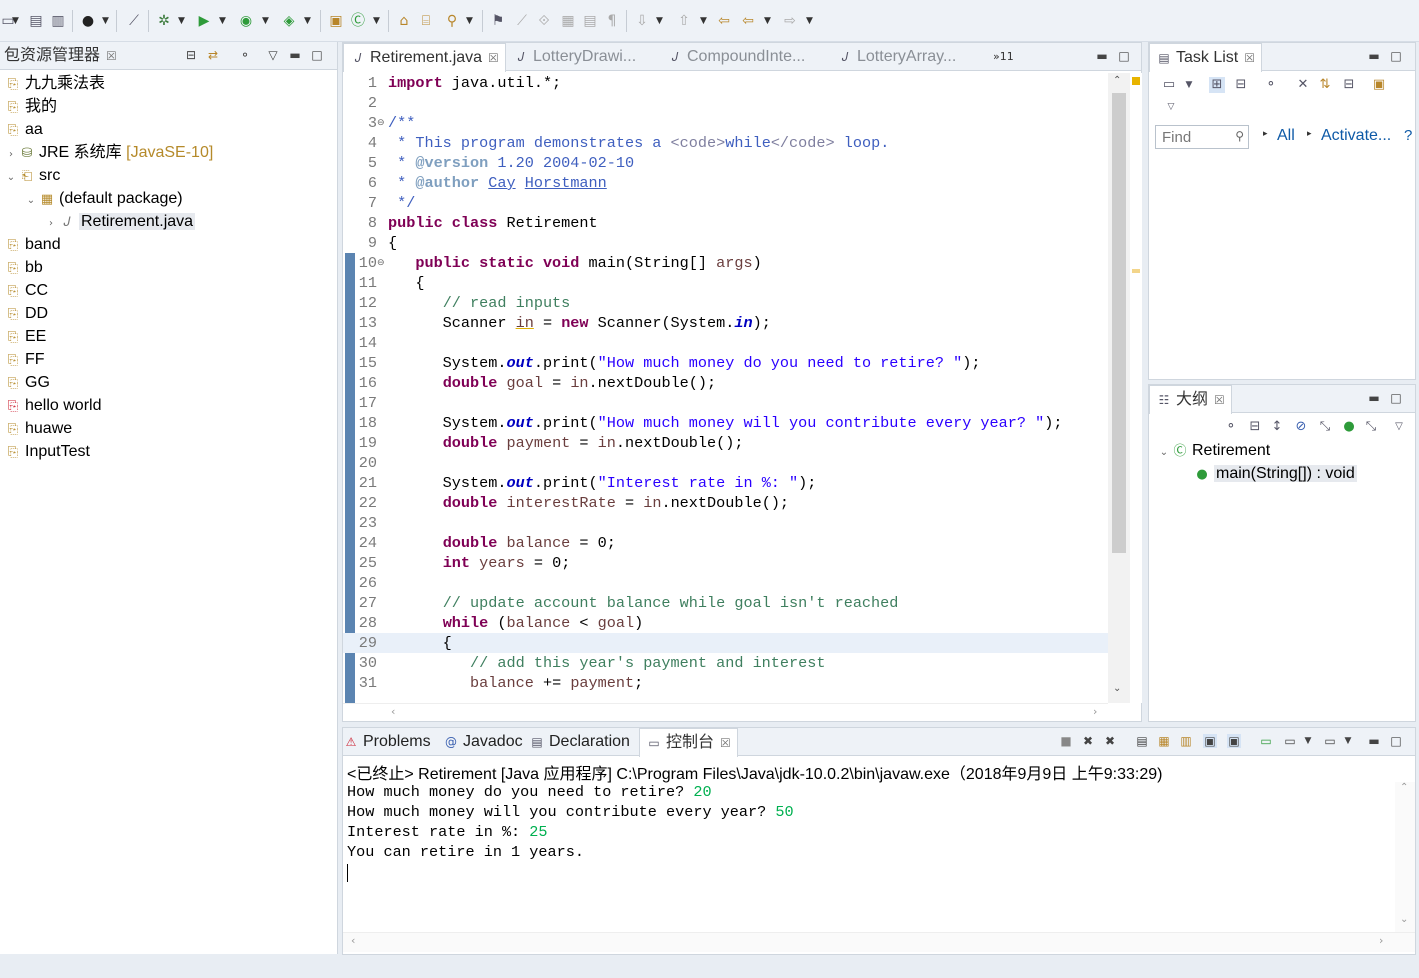 Image resolution: width=1419 pixels, height=978 pixels. Describe the element at coordinates (88, 21) in the screenshot. I see `skip-breakpoints-icon: ●` at that location.